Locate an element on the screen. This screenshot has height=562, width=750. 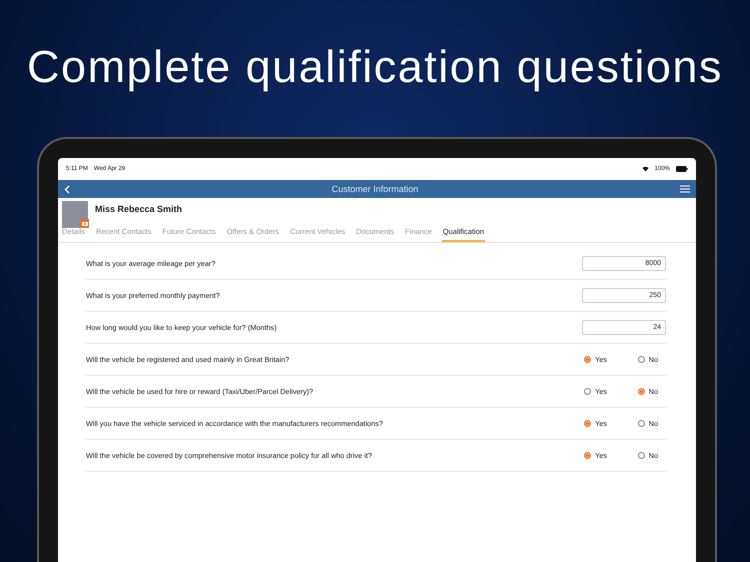
headline: Complete qualification questions is located at coordinates (375, 66).